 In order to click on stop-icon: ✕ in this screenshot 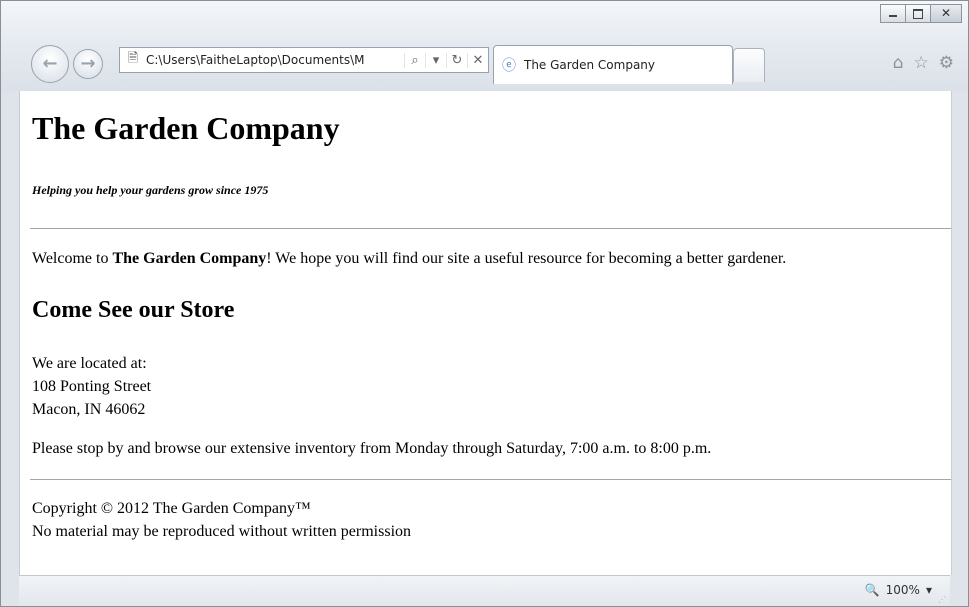, I will do `click(477, 60)`.